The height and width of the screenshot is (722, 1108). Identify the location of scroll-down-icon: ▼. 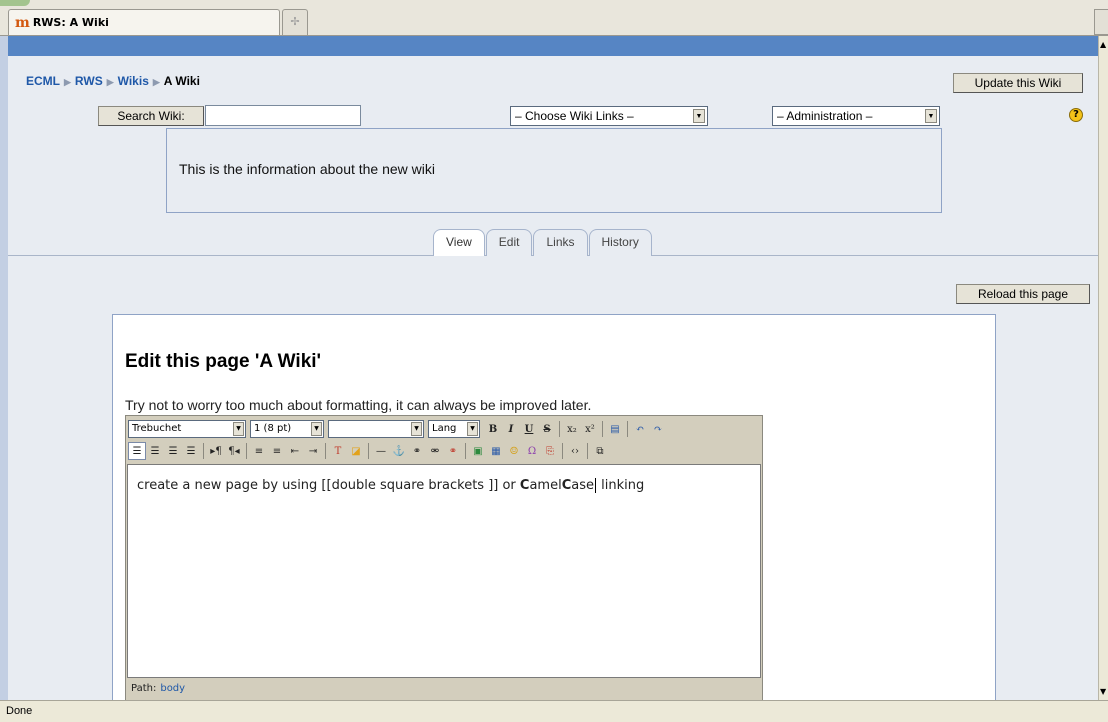
(1103, 691).